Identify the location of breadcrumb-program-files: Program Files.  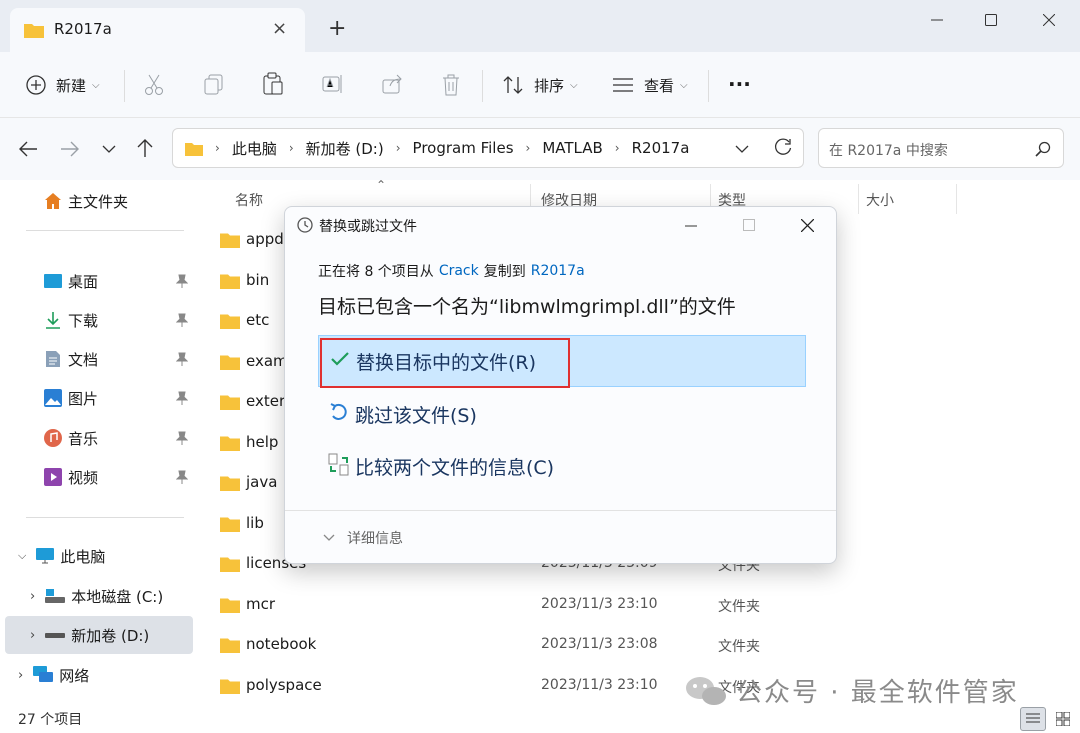
(463, 148).